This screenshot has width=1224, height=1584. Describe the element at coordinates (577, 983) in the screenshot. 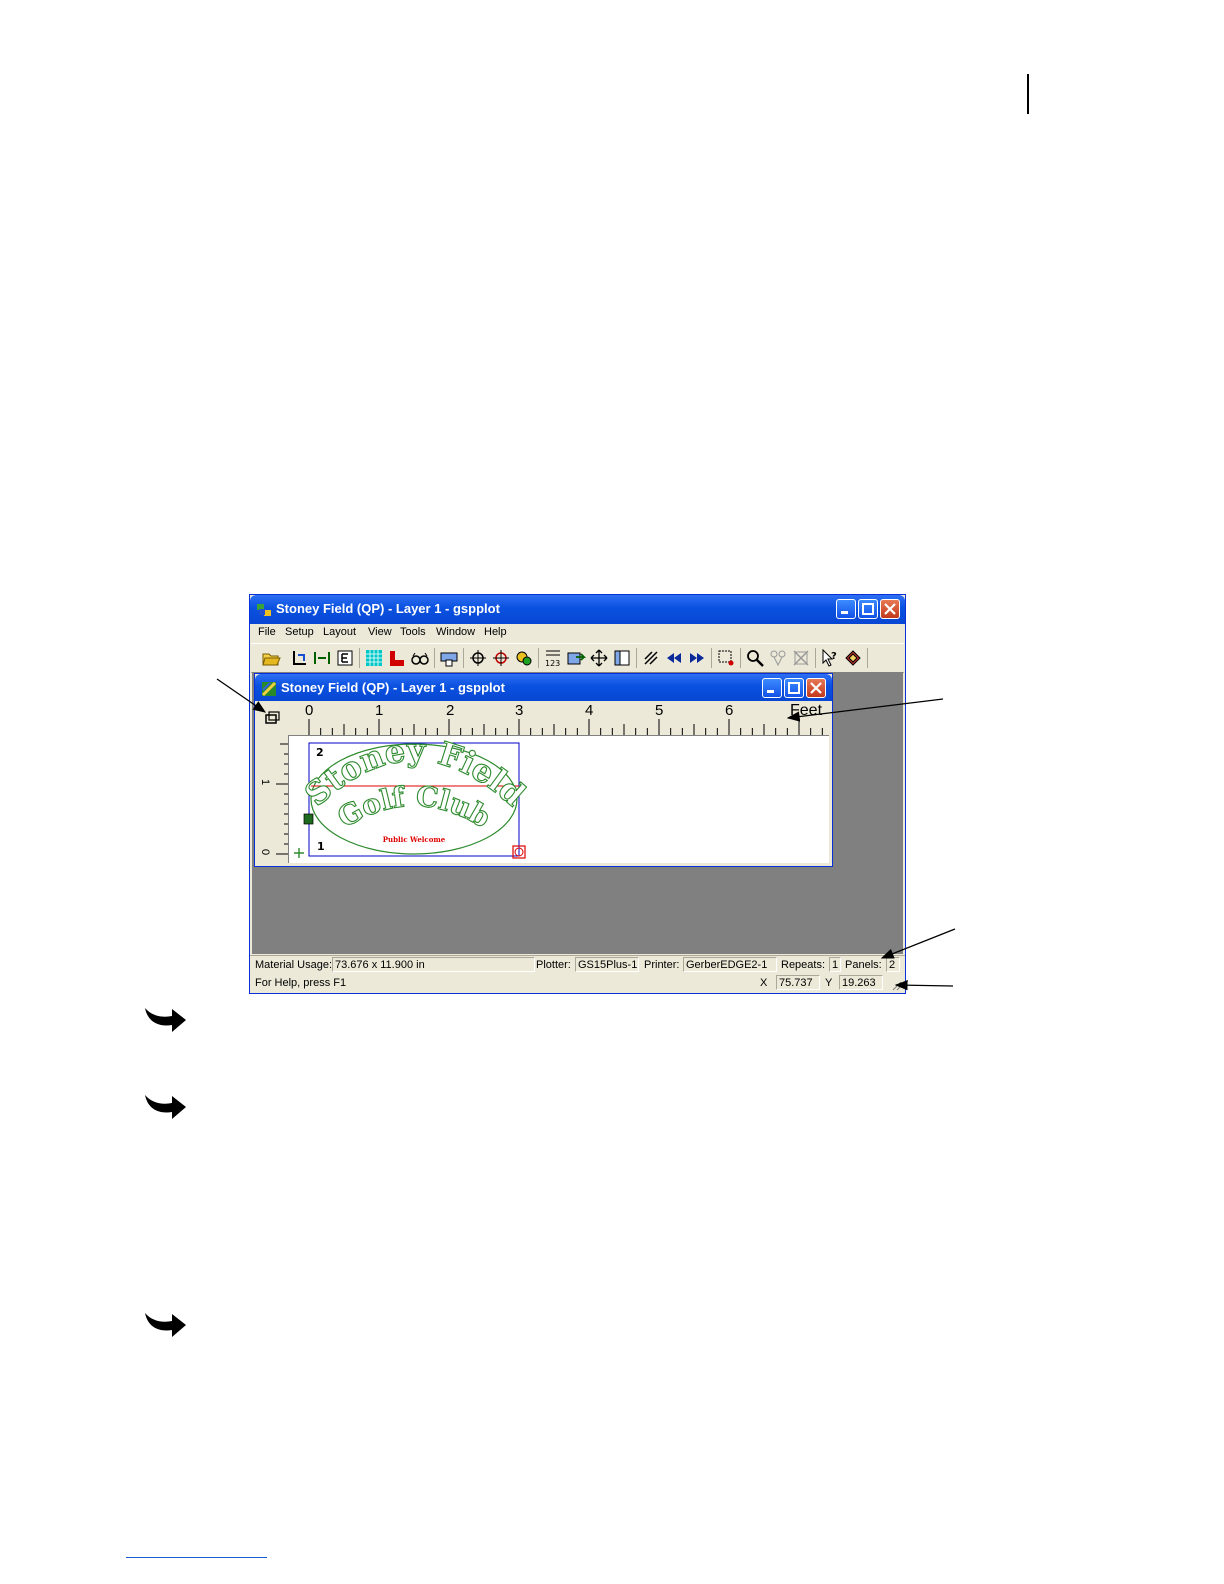

I see `status-bar-help: For Help, press F1 X 75.737 Y 19.263` at that location.